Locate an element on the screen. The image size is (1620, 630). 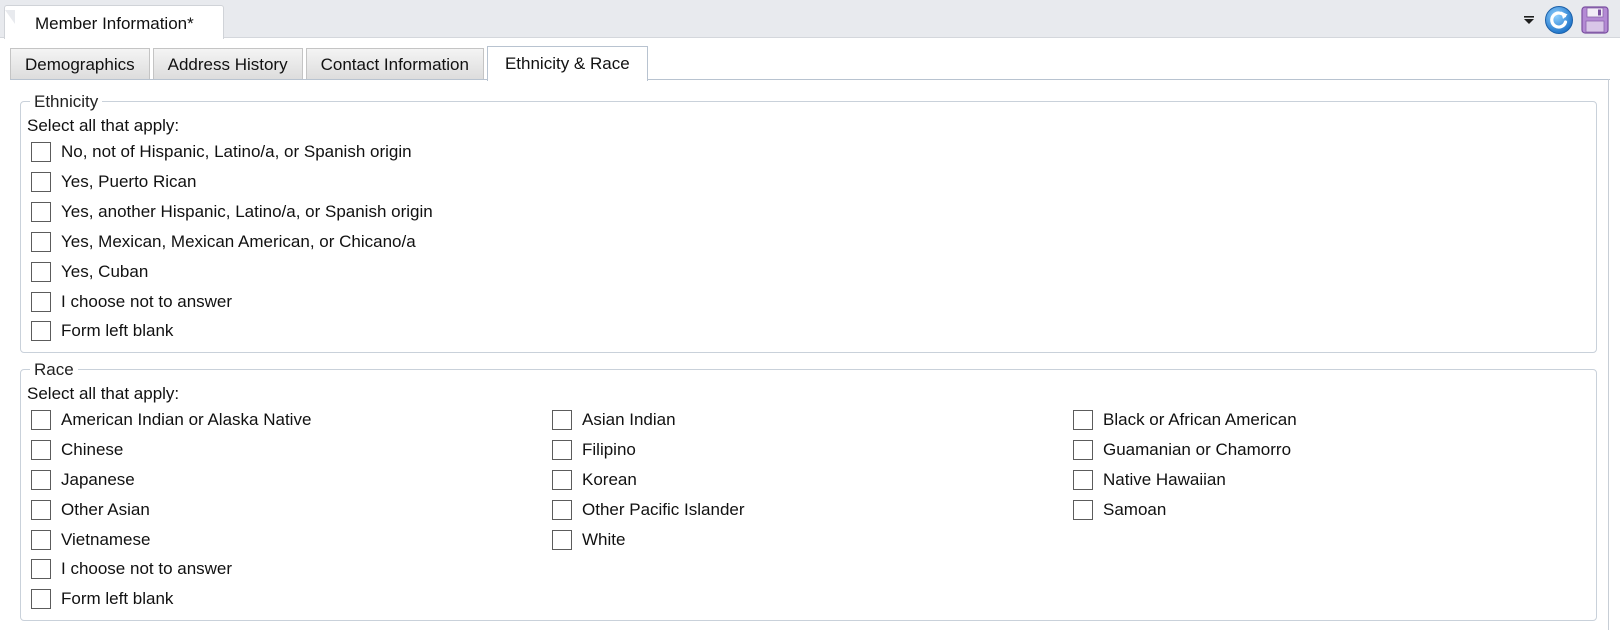
race-option-form-left-blank: Form left blank is located at coordinates (102, 599).